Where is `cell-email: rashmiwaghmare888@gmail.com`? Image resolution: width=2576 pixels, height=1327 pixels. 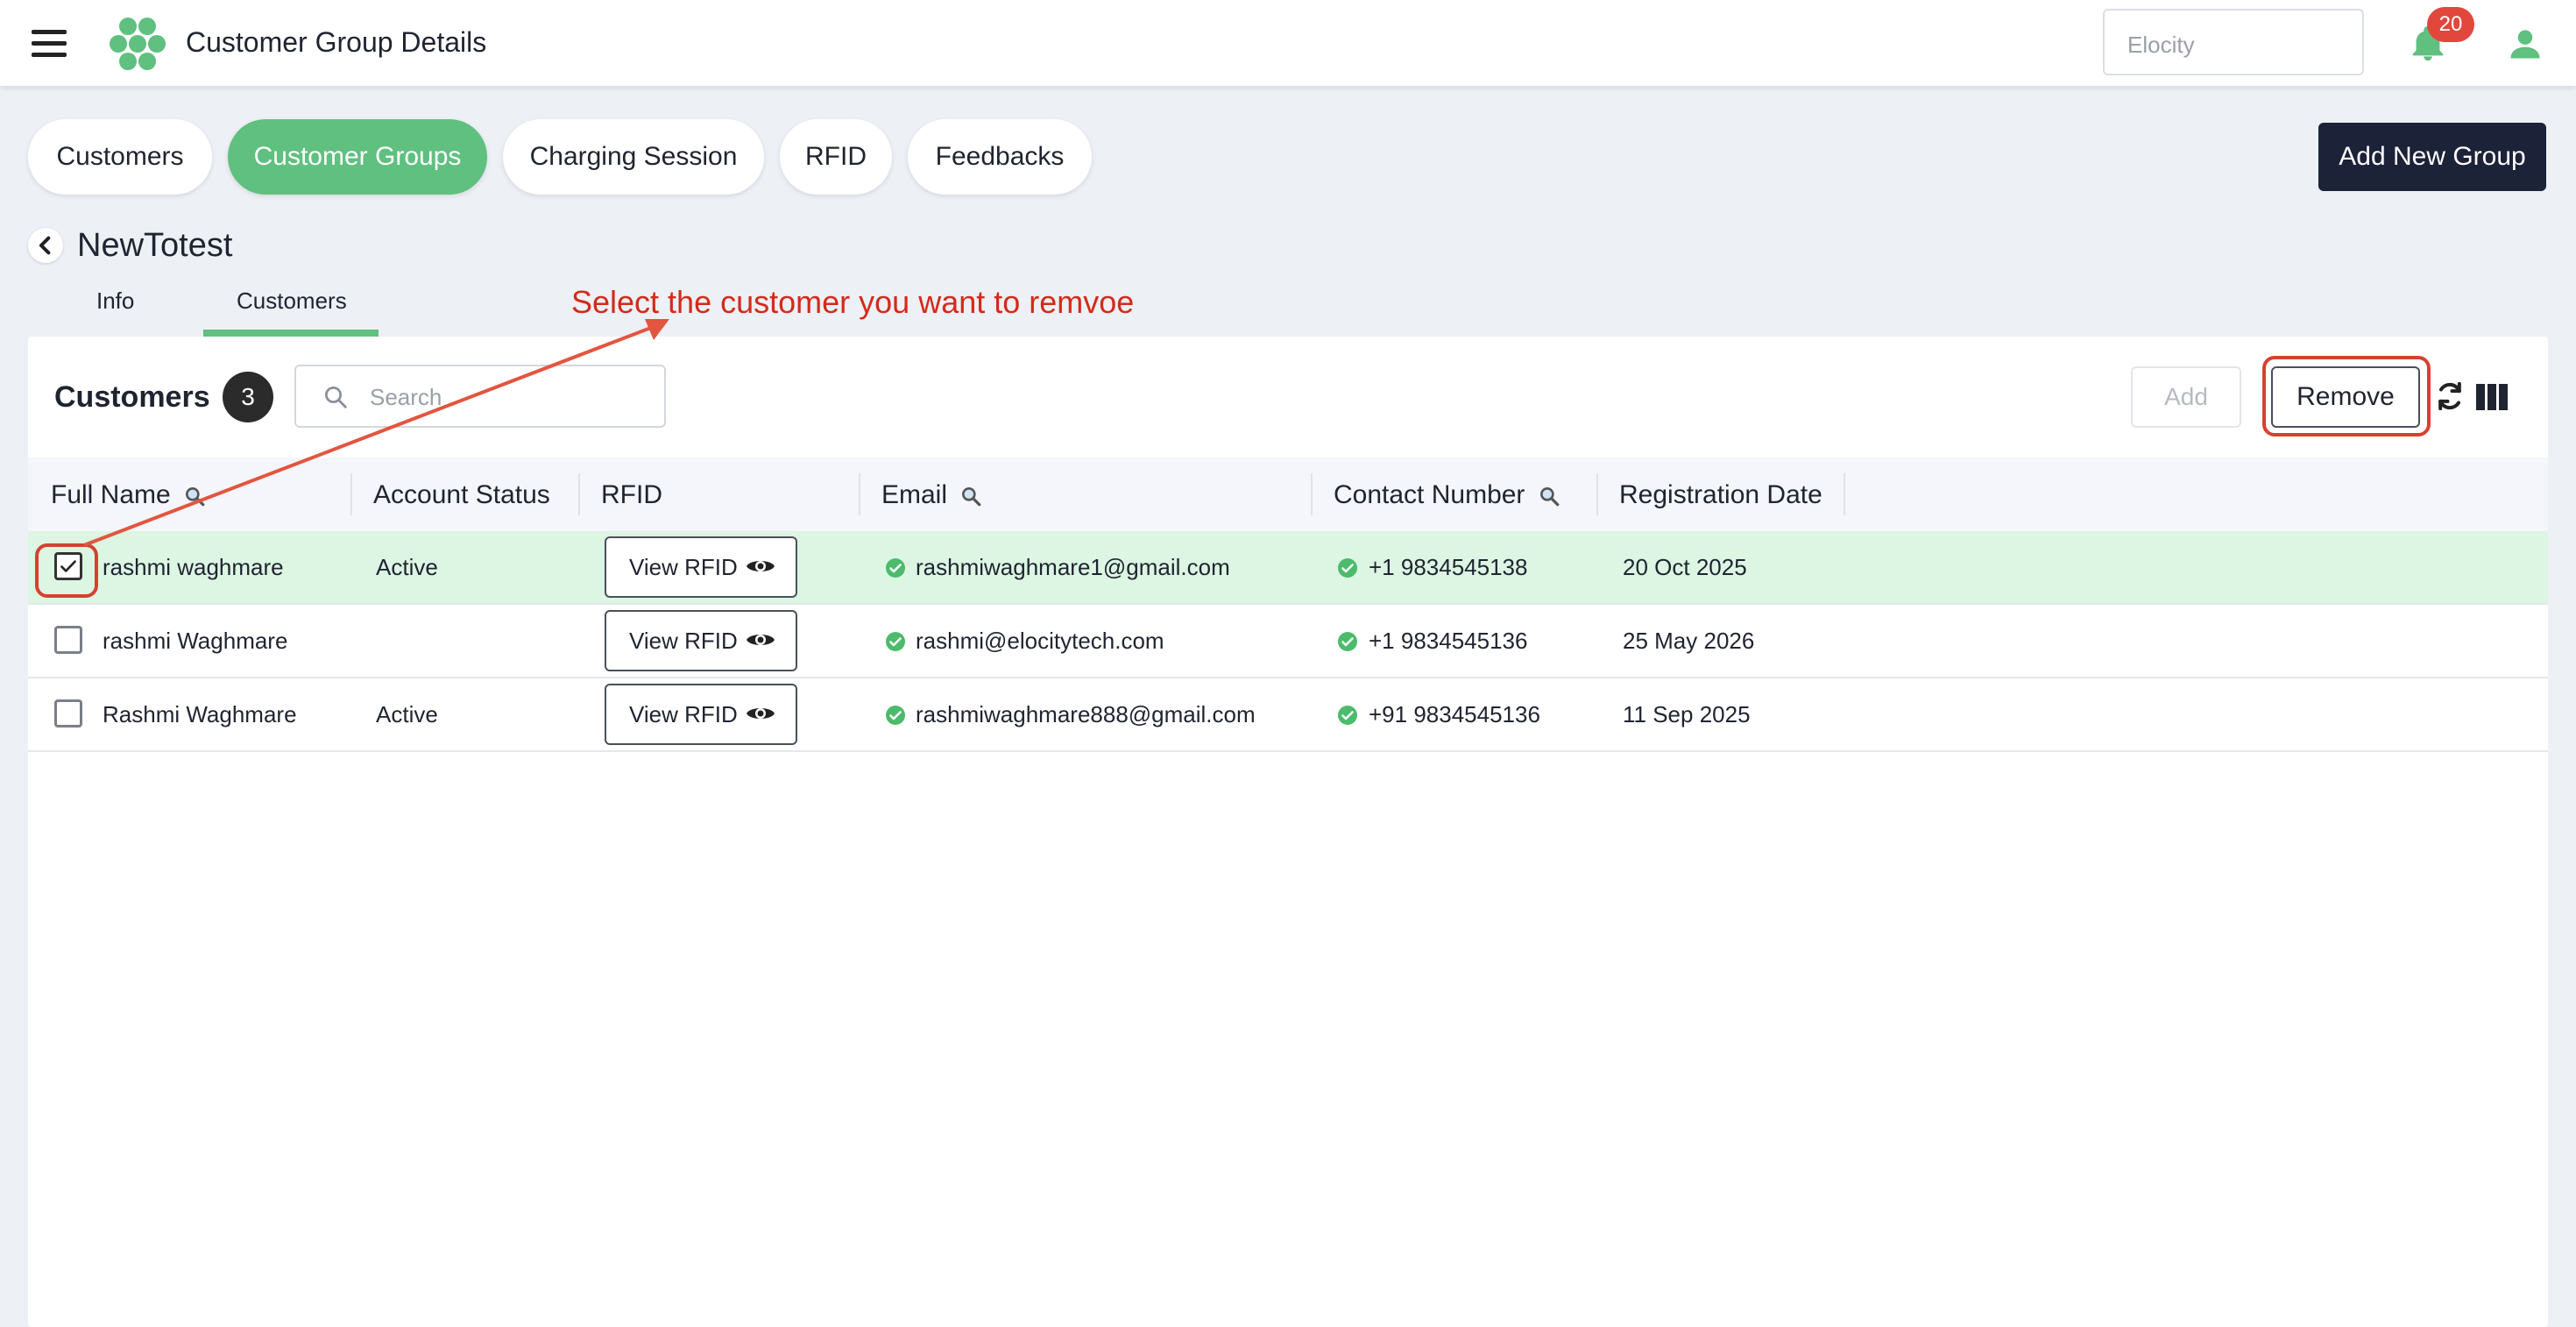
cell-email: rashmiwaghmare888@gmail.com is located at coordinates (1086, 714).